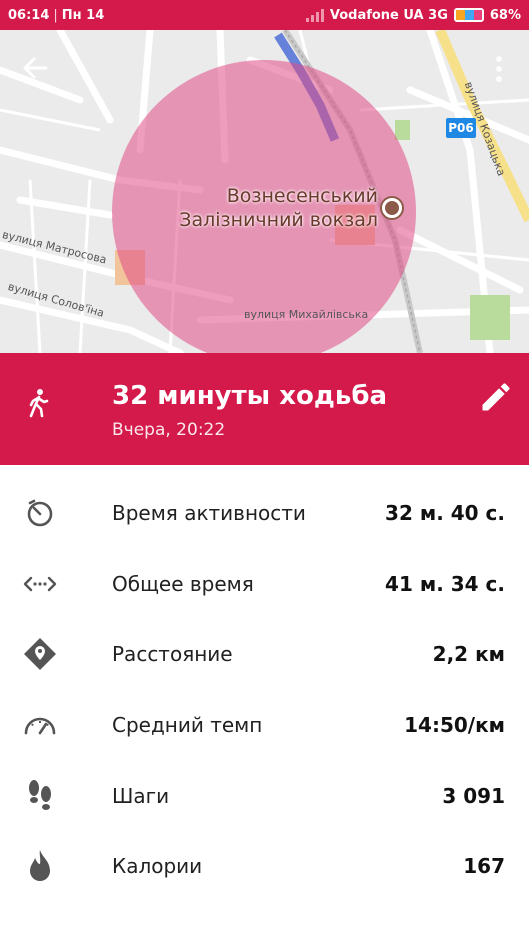 Image resolution: width=529 pixels, height=941 pixels. I want to click on station-pin-icon, so click(392, 208).